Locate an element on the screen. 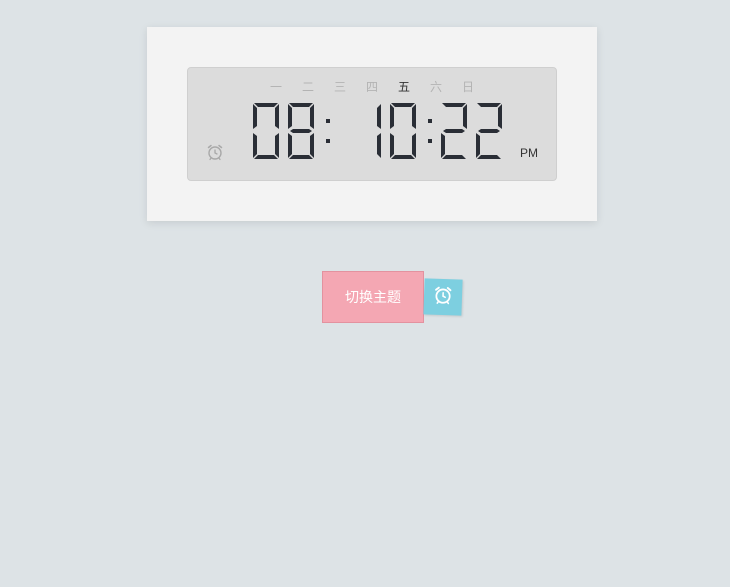 This screenshot has width=730, height=587. weekday-sun: 日 is located at coordinates (467, 87).